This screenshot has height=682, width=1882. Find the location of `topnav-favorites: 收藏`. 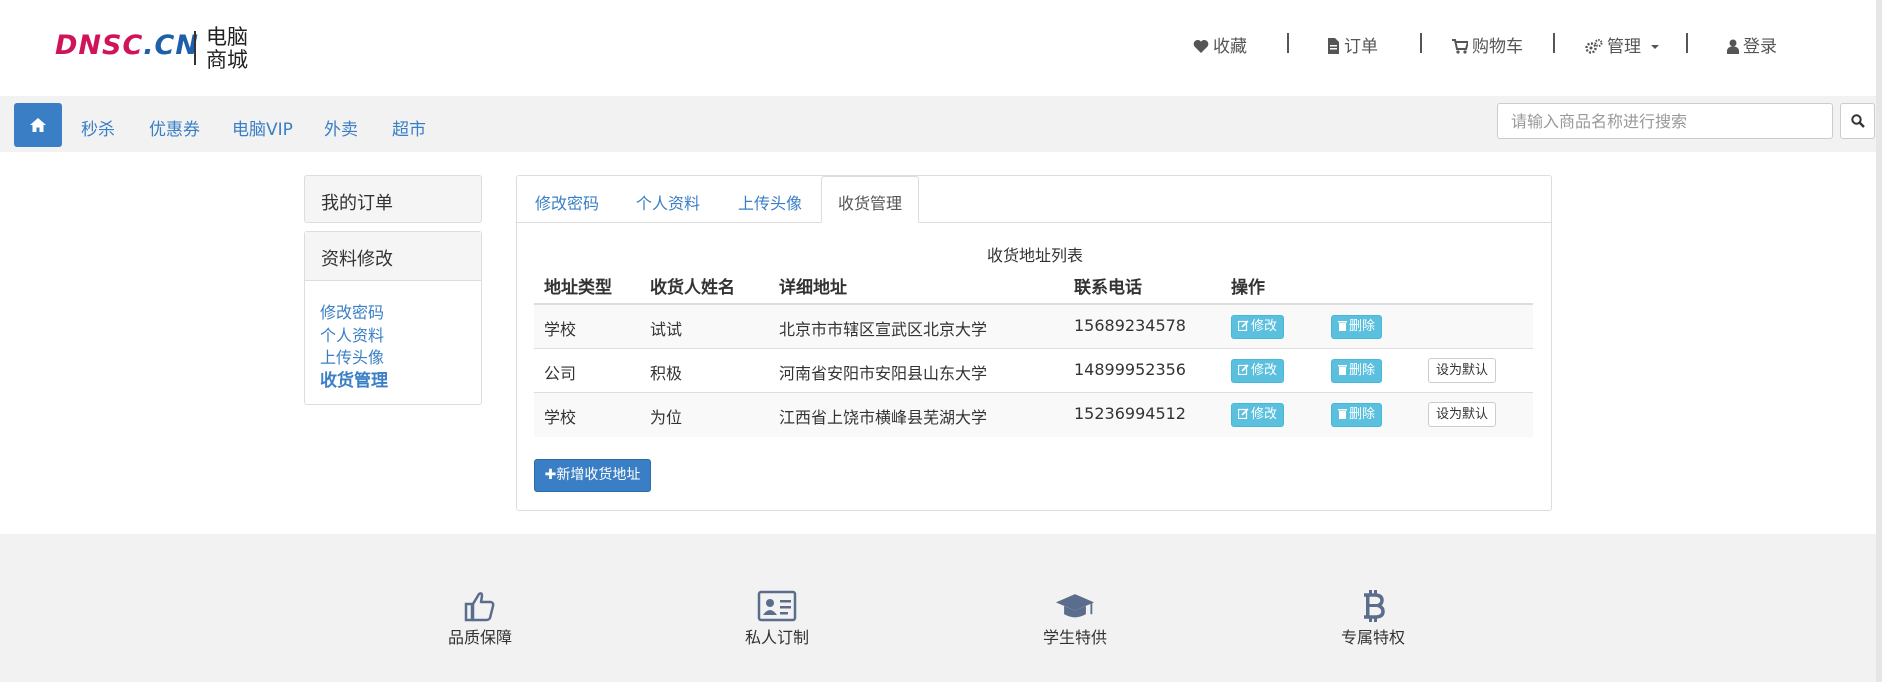

topnav-favorites: 收藏 is located at coordinates (1220, 44).